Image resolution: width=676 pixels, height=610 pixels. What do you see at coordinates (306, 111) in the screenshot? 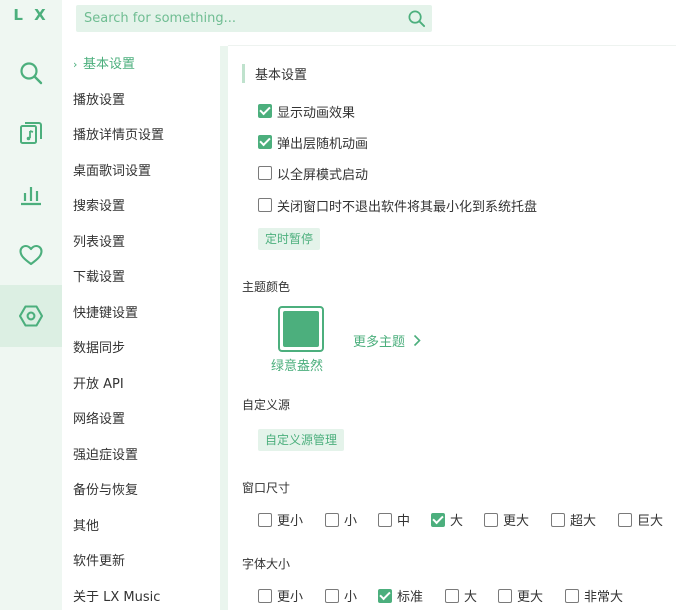
I see `option-show-animation: 显示动画效果` at bounding box center [306, 111].